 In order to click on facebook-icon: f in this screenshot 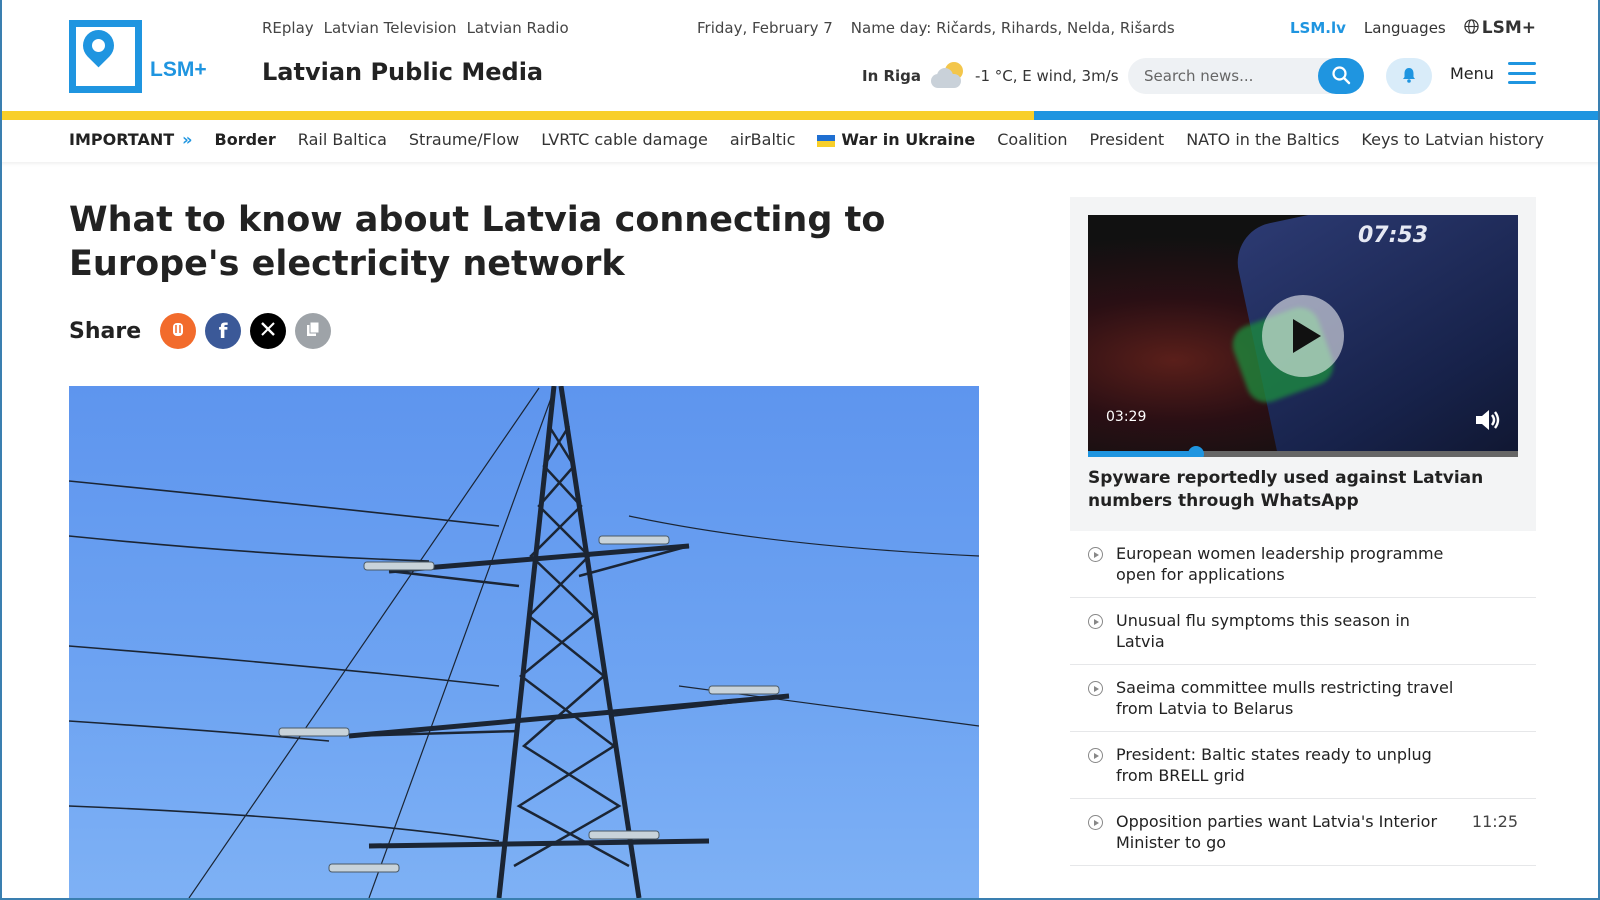, I will do `click(223, 331)`.